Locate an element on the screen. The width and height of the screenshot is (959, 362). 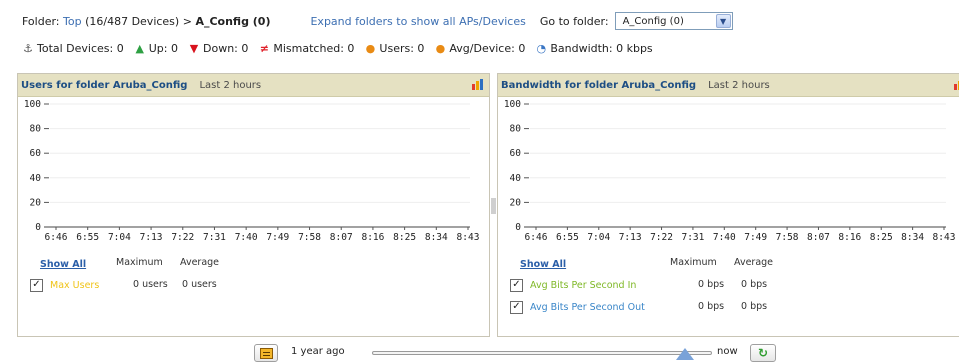
stat-label: Avg/Device: 0 is located at coordinates (487, 48).